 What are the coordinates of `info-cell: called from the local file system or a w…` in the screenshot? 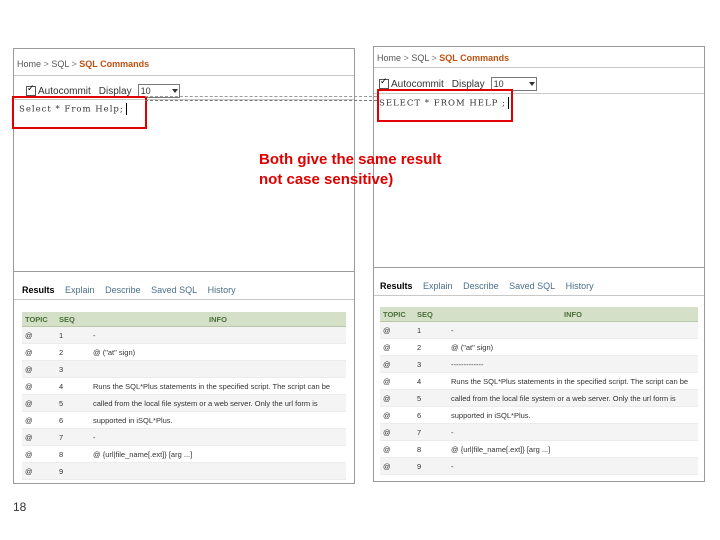 It's located at (573, 398).